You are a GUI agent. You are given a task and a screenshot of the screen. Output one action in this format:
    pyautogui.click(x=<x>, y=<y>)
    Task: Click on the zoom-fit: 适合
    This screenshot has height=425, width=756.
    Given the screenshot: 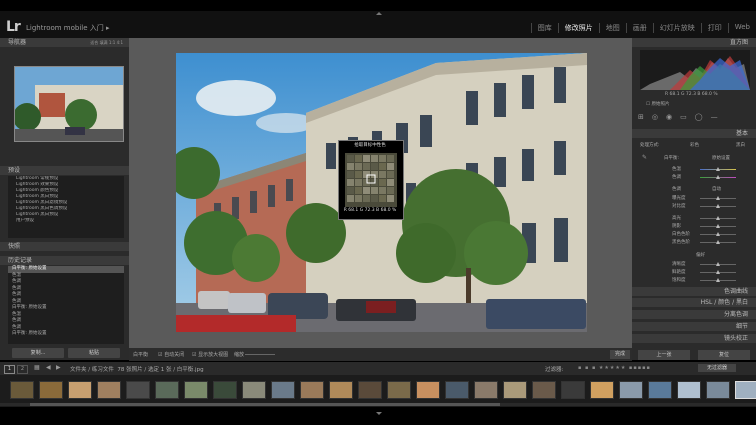 What is the action you would take?
    pyautogui.click(x=94, y=42)
    